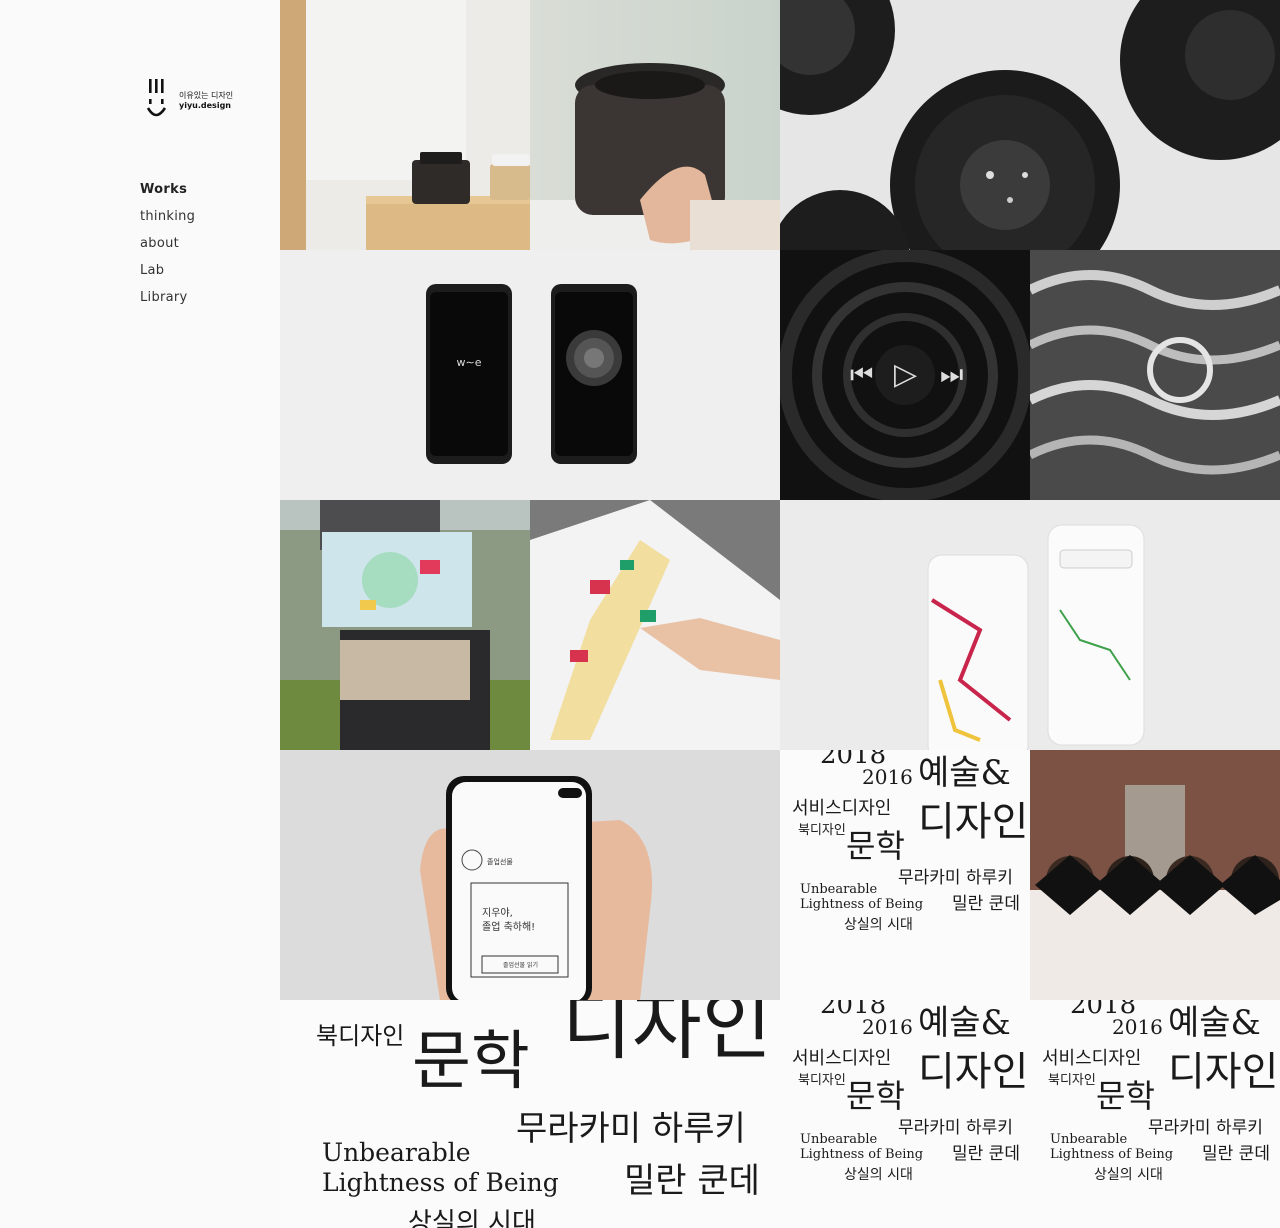  I want to click on typo2-design: 디자인, so click(973, 1072).